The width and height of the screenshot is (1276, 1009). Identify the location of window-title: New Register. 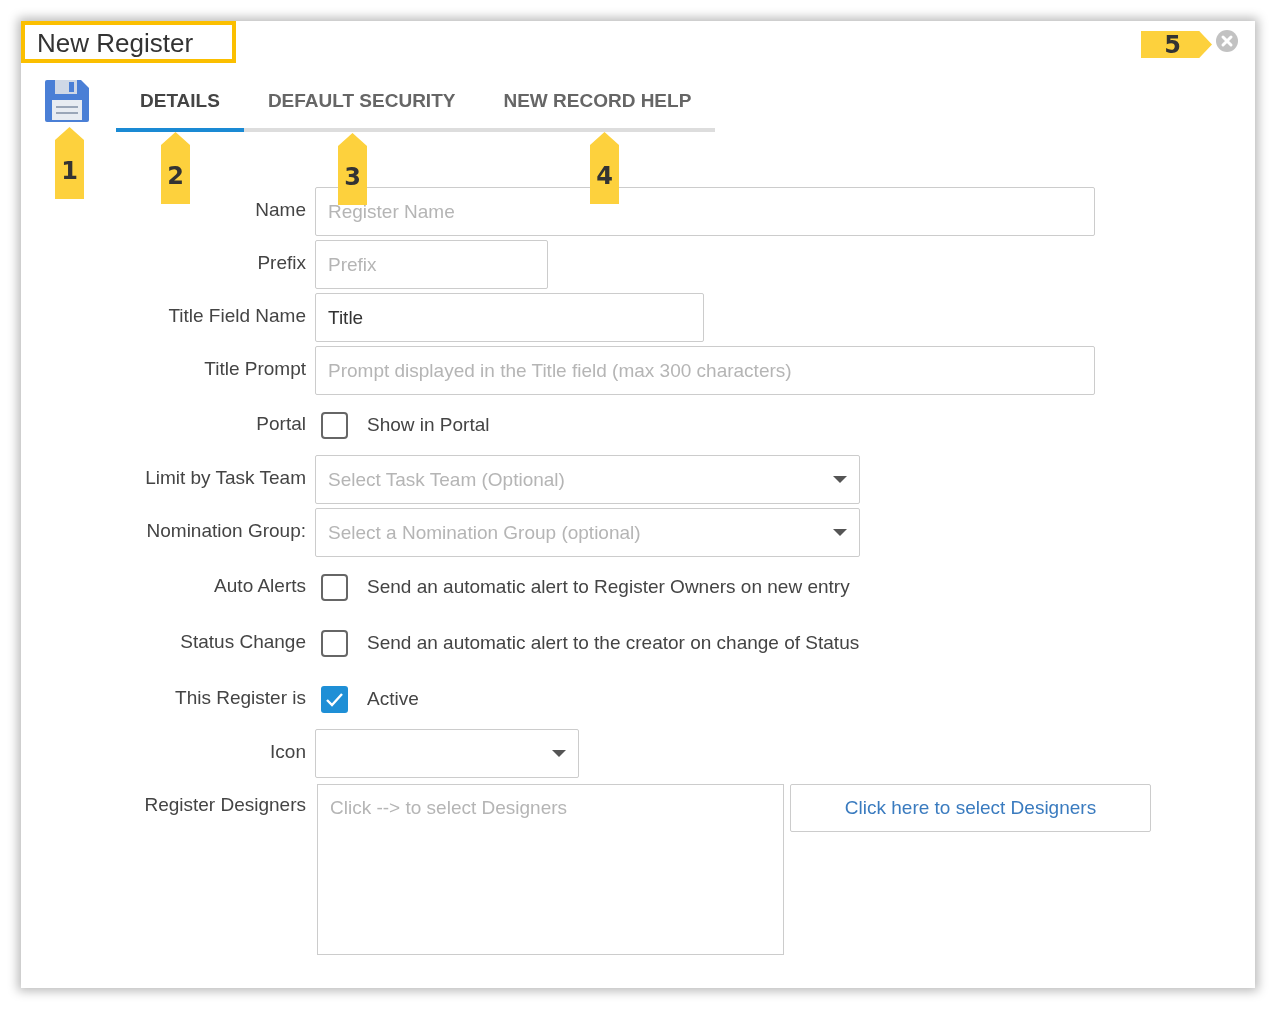
(128, 42).